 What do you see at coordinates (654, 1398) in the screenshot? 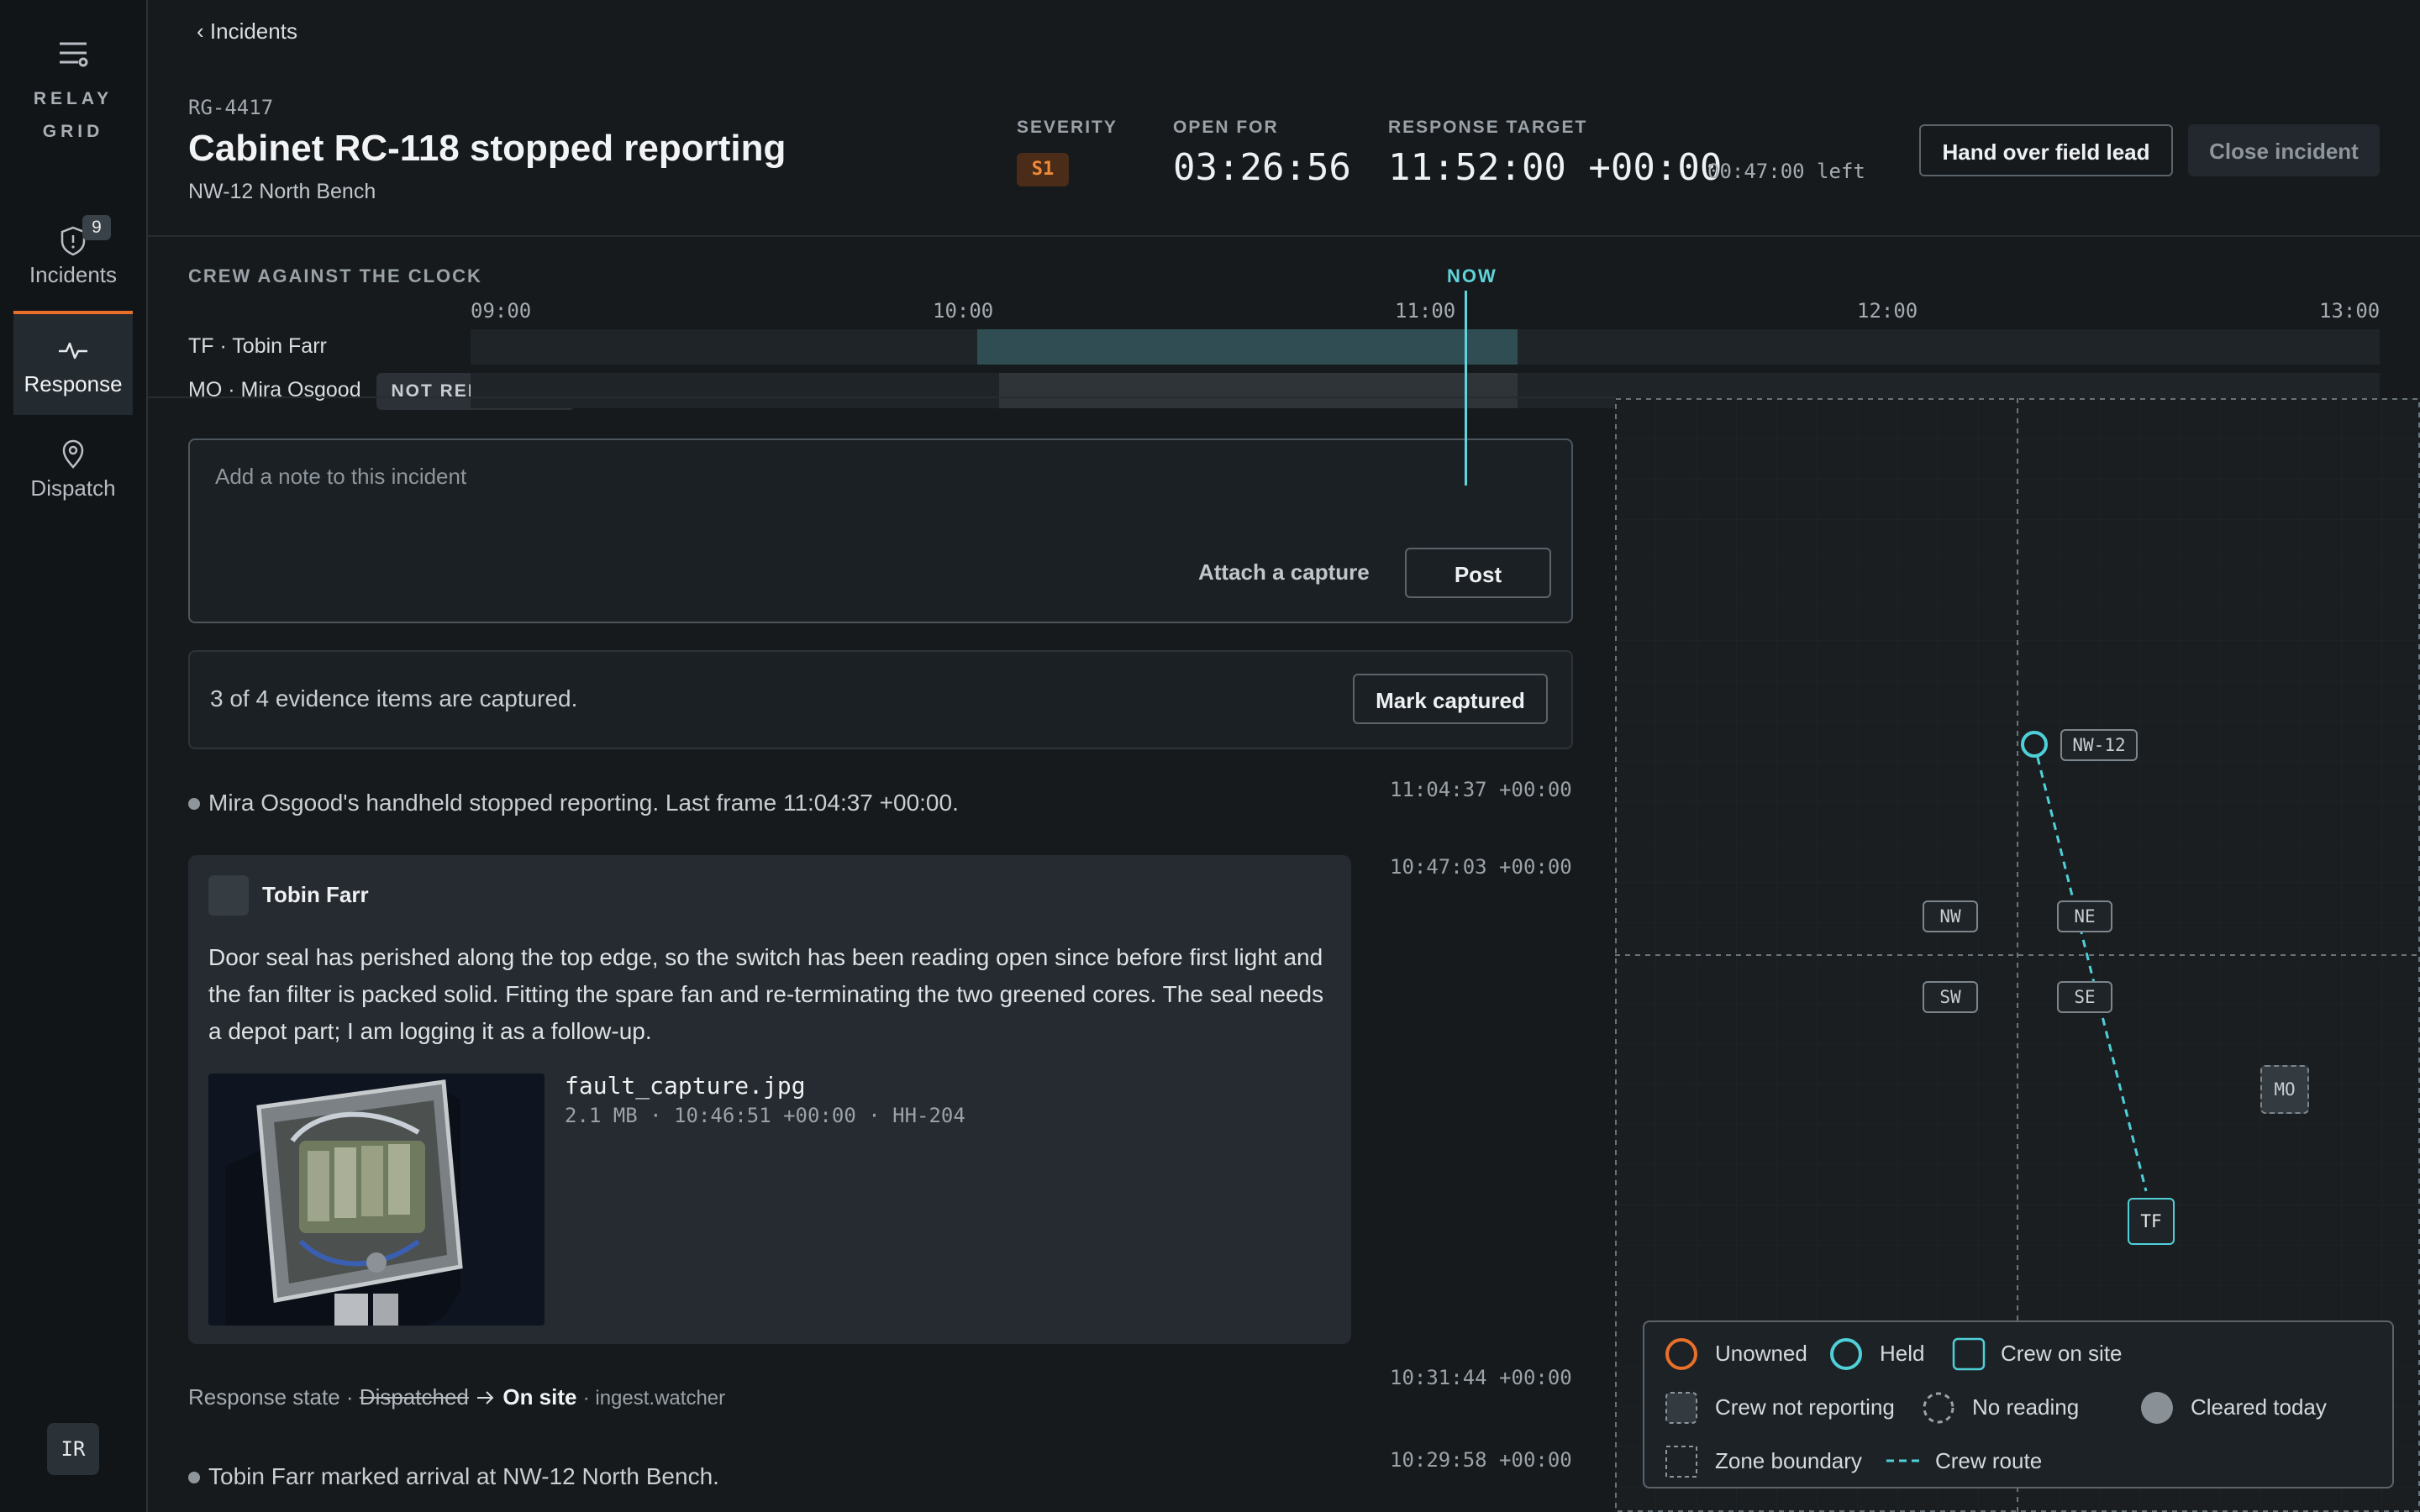
I see `state-source: · ingest.watcher` at bounding box center [654, 1398].